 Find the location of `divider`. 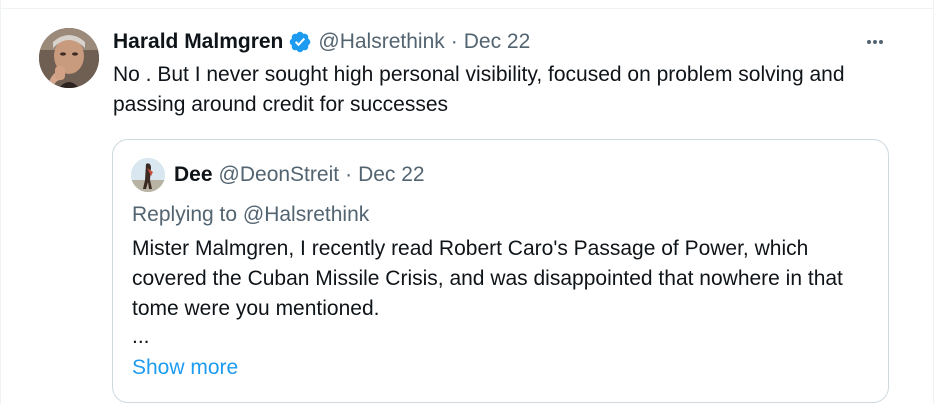

divider is located at coordinates (467, 8).